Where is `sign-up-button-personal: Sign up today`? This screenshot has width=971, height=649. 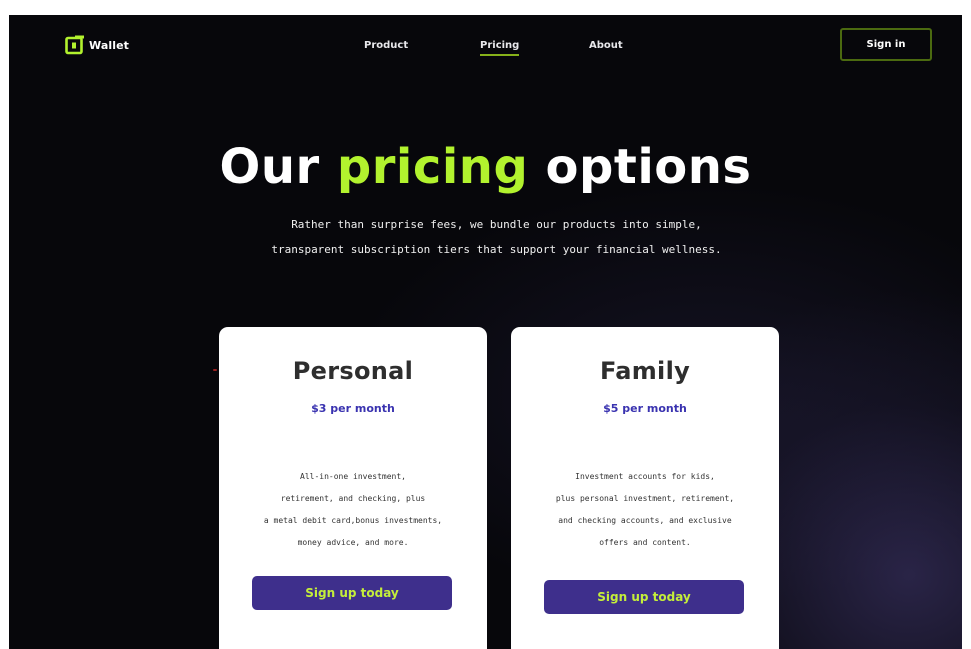 sign-up-button-personal: Sign up today is located at coordinates (352, 593).